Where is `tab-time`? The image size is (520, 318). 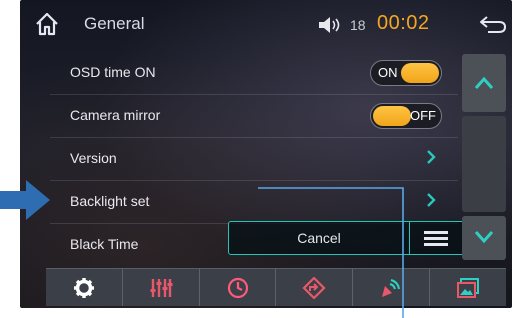 tab-time is located at coordinates (238, 287).